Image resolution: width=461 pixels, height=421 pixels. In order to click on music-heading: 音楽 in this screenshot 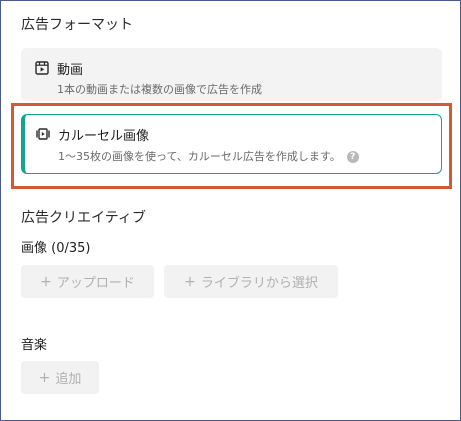, I will do `click(34, 345)`.